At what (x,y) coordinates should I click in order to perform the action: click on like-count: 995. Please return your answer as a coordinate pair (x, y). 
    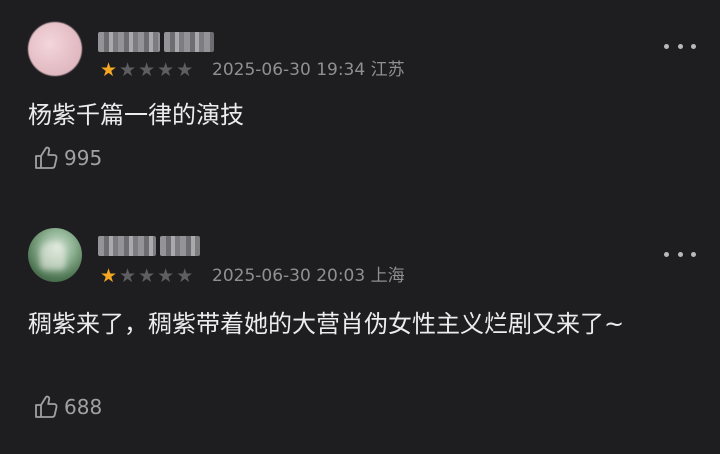
    Looking at the image, I should click on (83, 158).